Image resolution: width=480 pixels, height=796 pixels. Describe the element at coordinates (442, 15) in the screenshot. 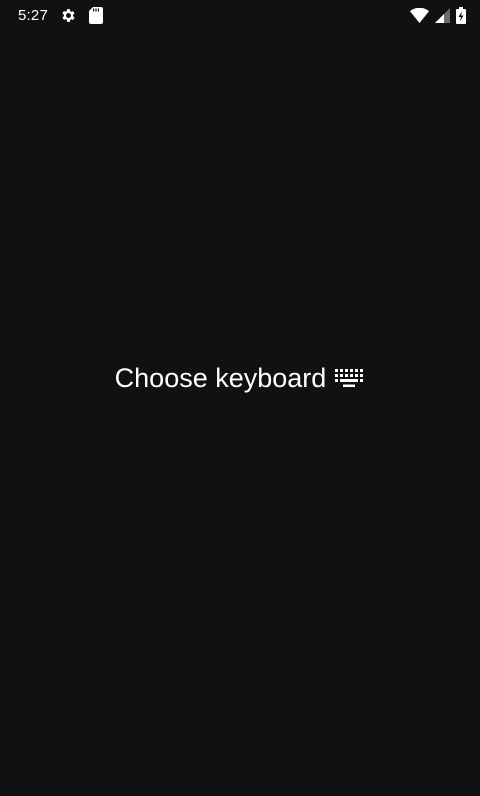

I see `cell-signal-icon` at that location.